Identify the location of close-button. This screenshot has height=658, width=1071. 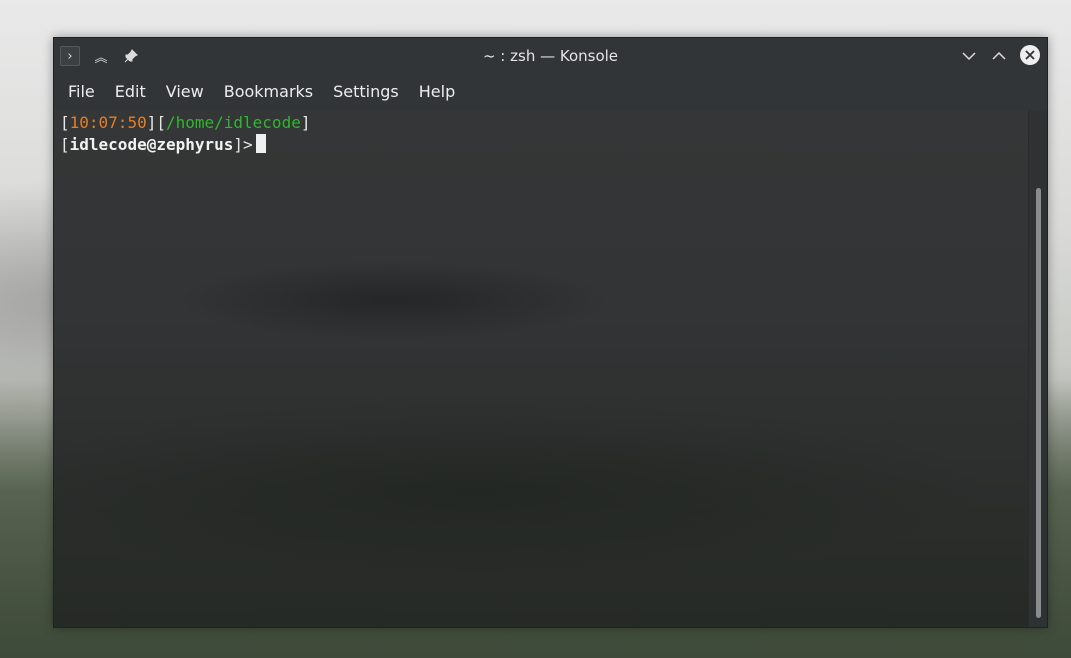
(1030, 55).